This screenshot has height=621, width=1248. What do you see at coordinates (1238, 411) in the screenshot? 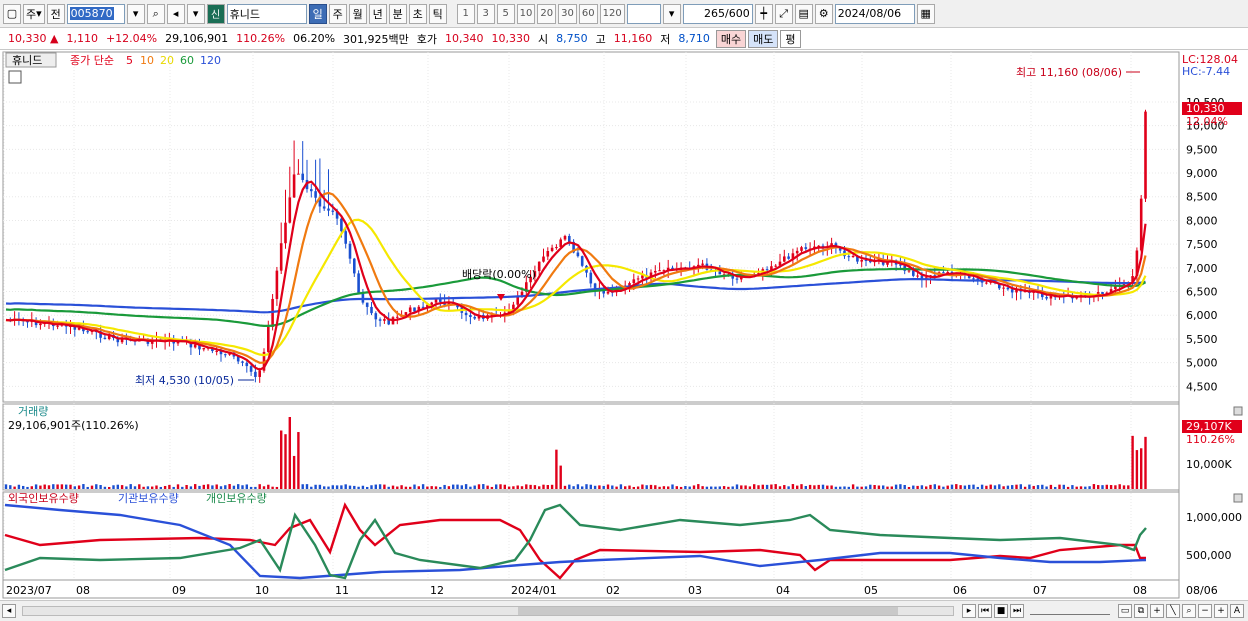
I see `volume-close-icon` at bounding box center [1238, 411].